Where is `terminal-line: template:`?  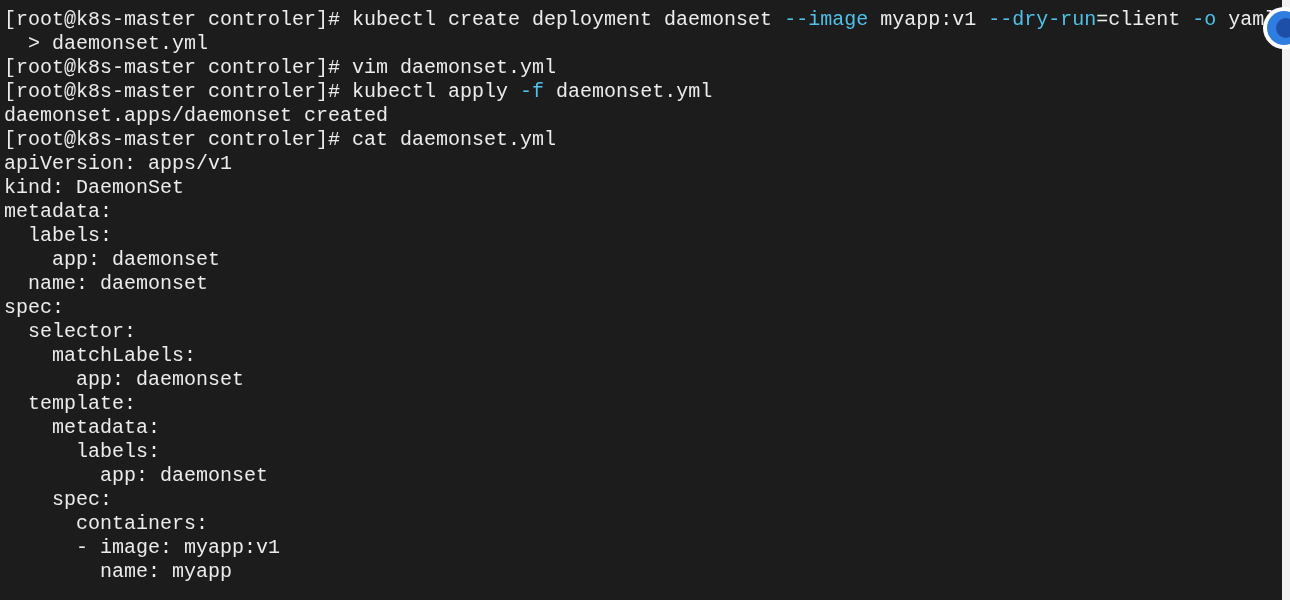
terminal-line: template: is located at coordinates (82, 404).